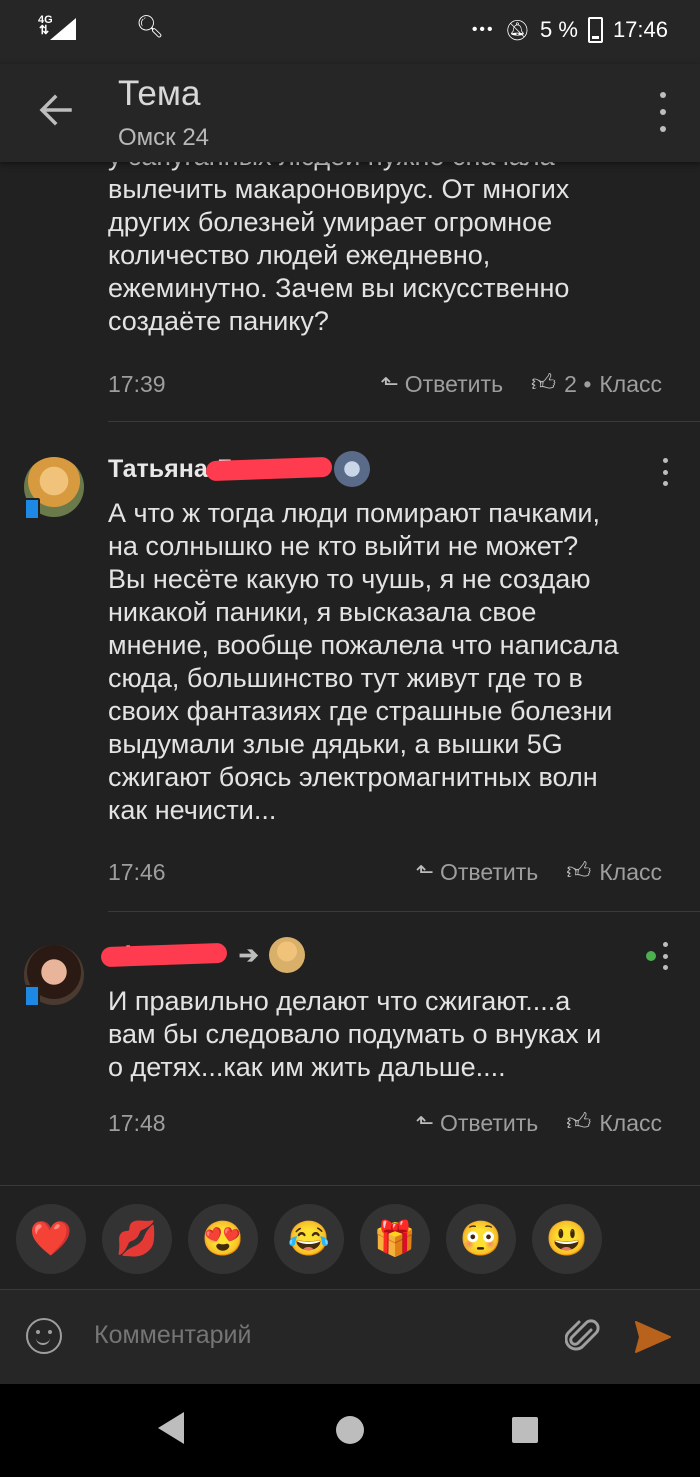 This screenshot has width=700, height=1477. I want to click on system-nav-bar, so click(350, 1430).